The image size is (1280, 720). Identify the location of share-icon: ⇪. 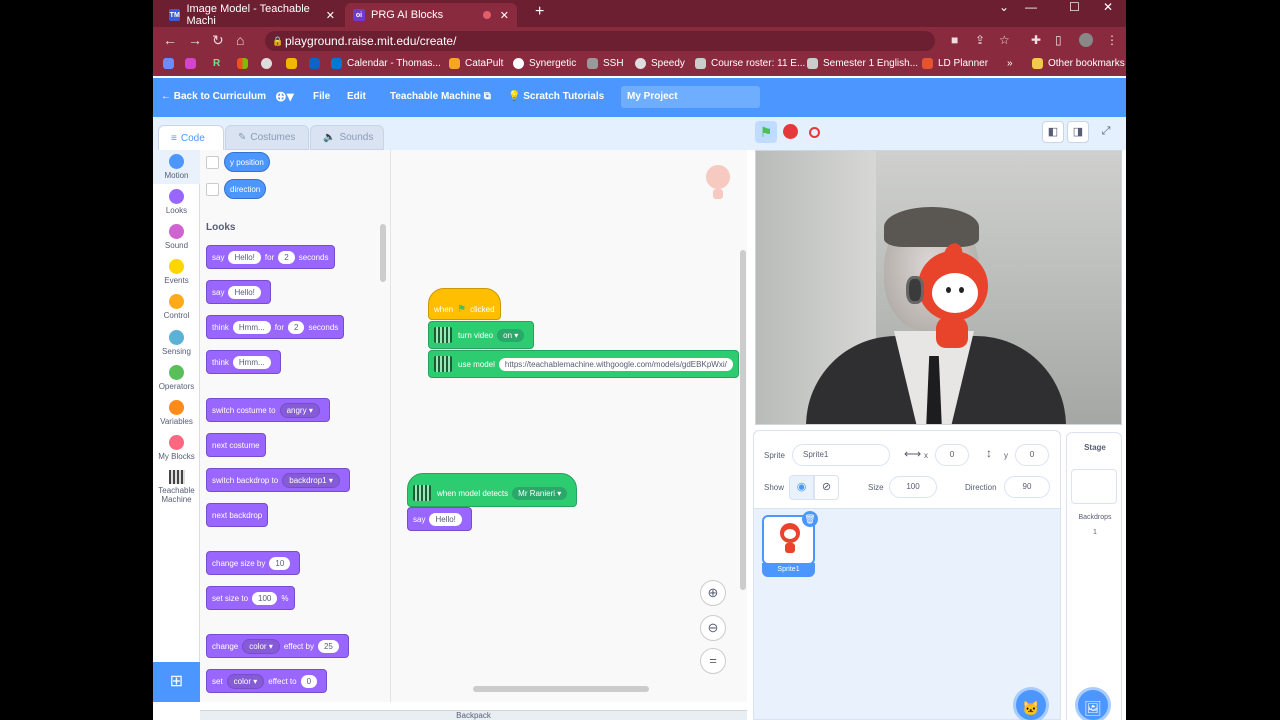
(980, 40).